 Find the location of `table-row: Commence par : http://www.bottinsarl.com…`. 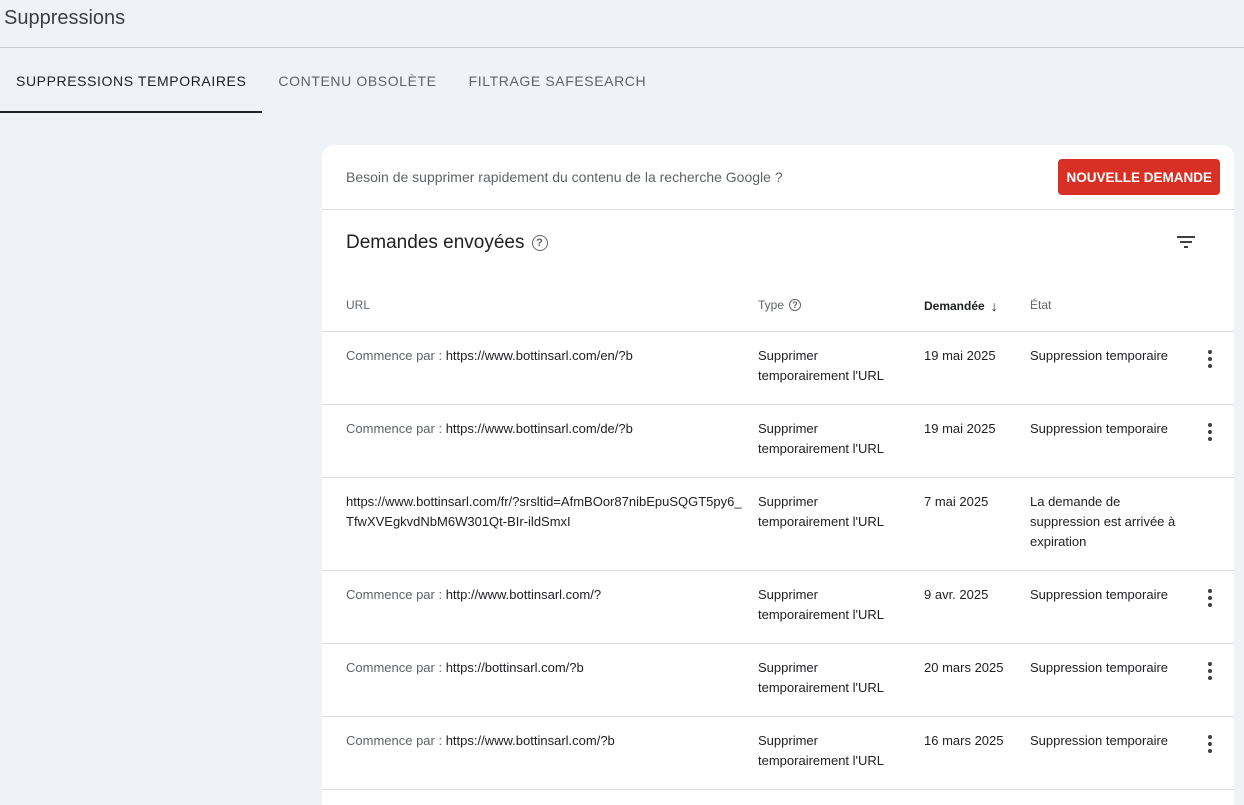

table-row: Commence par : http://www.bottinsarl.com… is located at coordinates (778, 607).